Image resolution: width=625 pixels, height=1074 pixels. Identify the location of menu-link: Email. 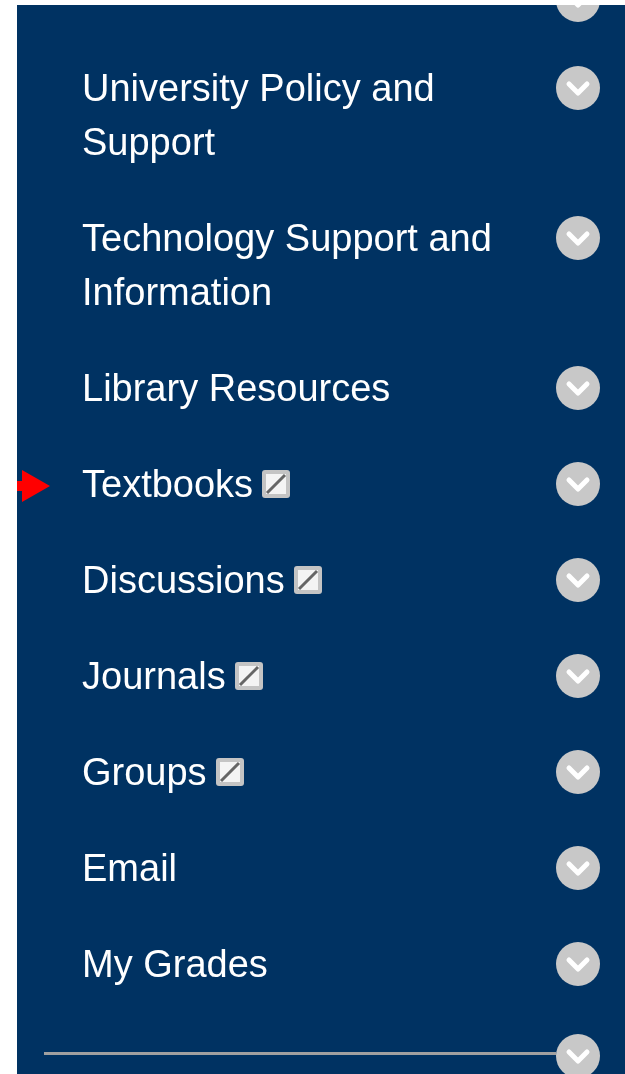
(130, 868).